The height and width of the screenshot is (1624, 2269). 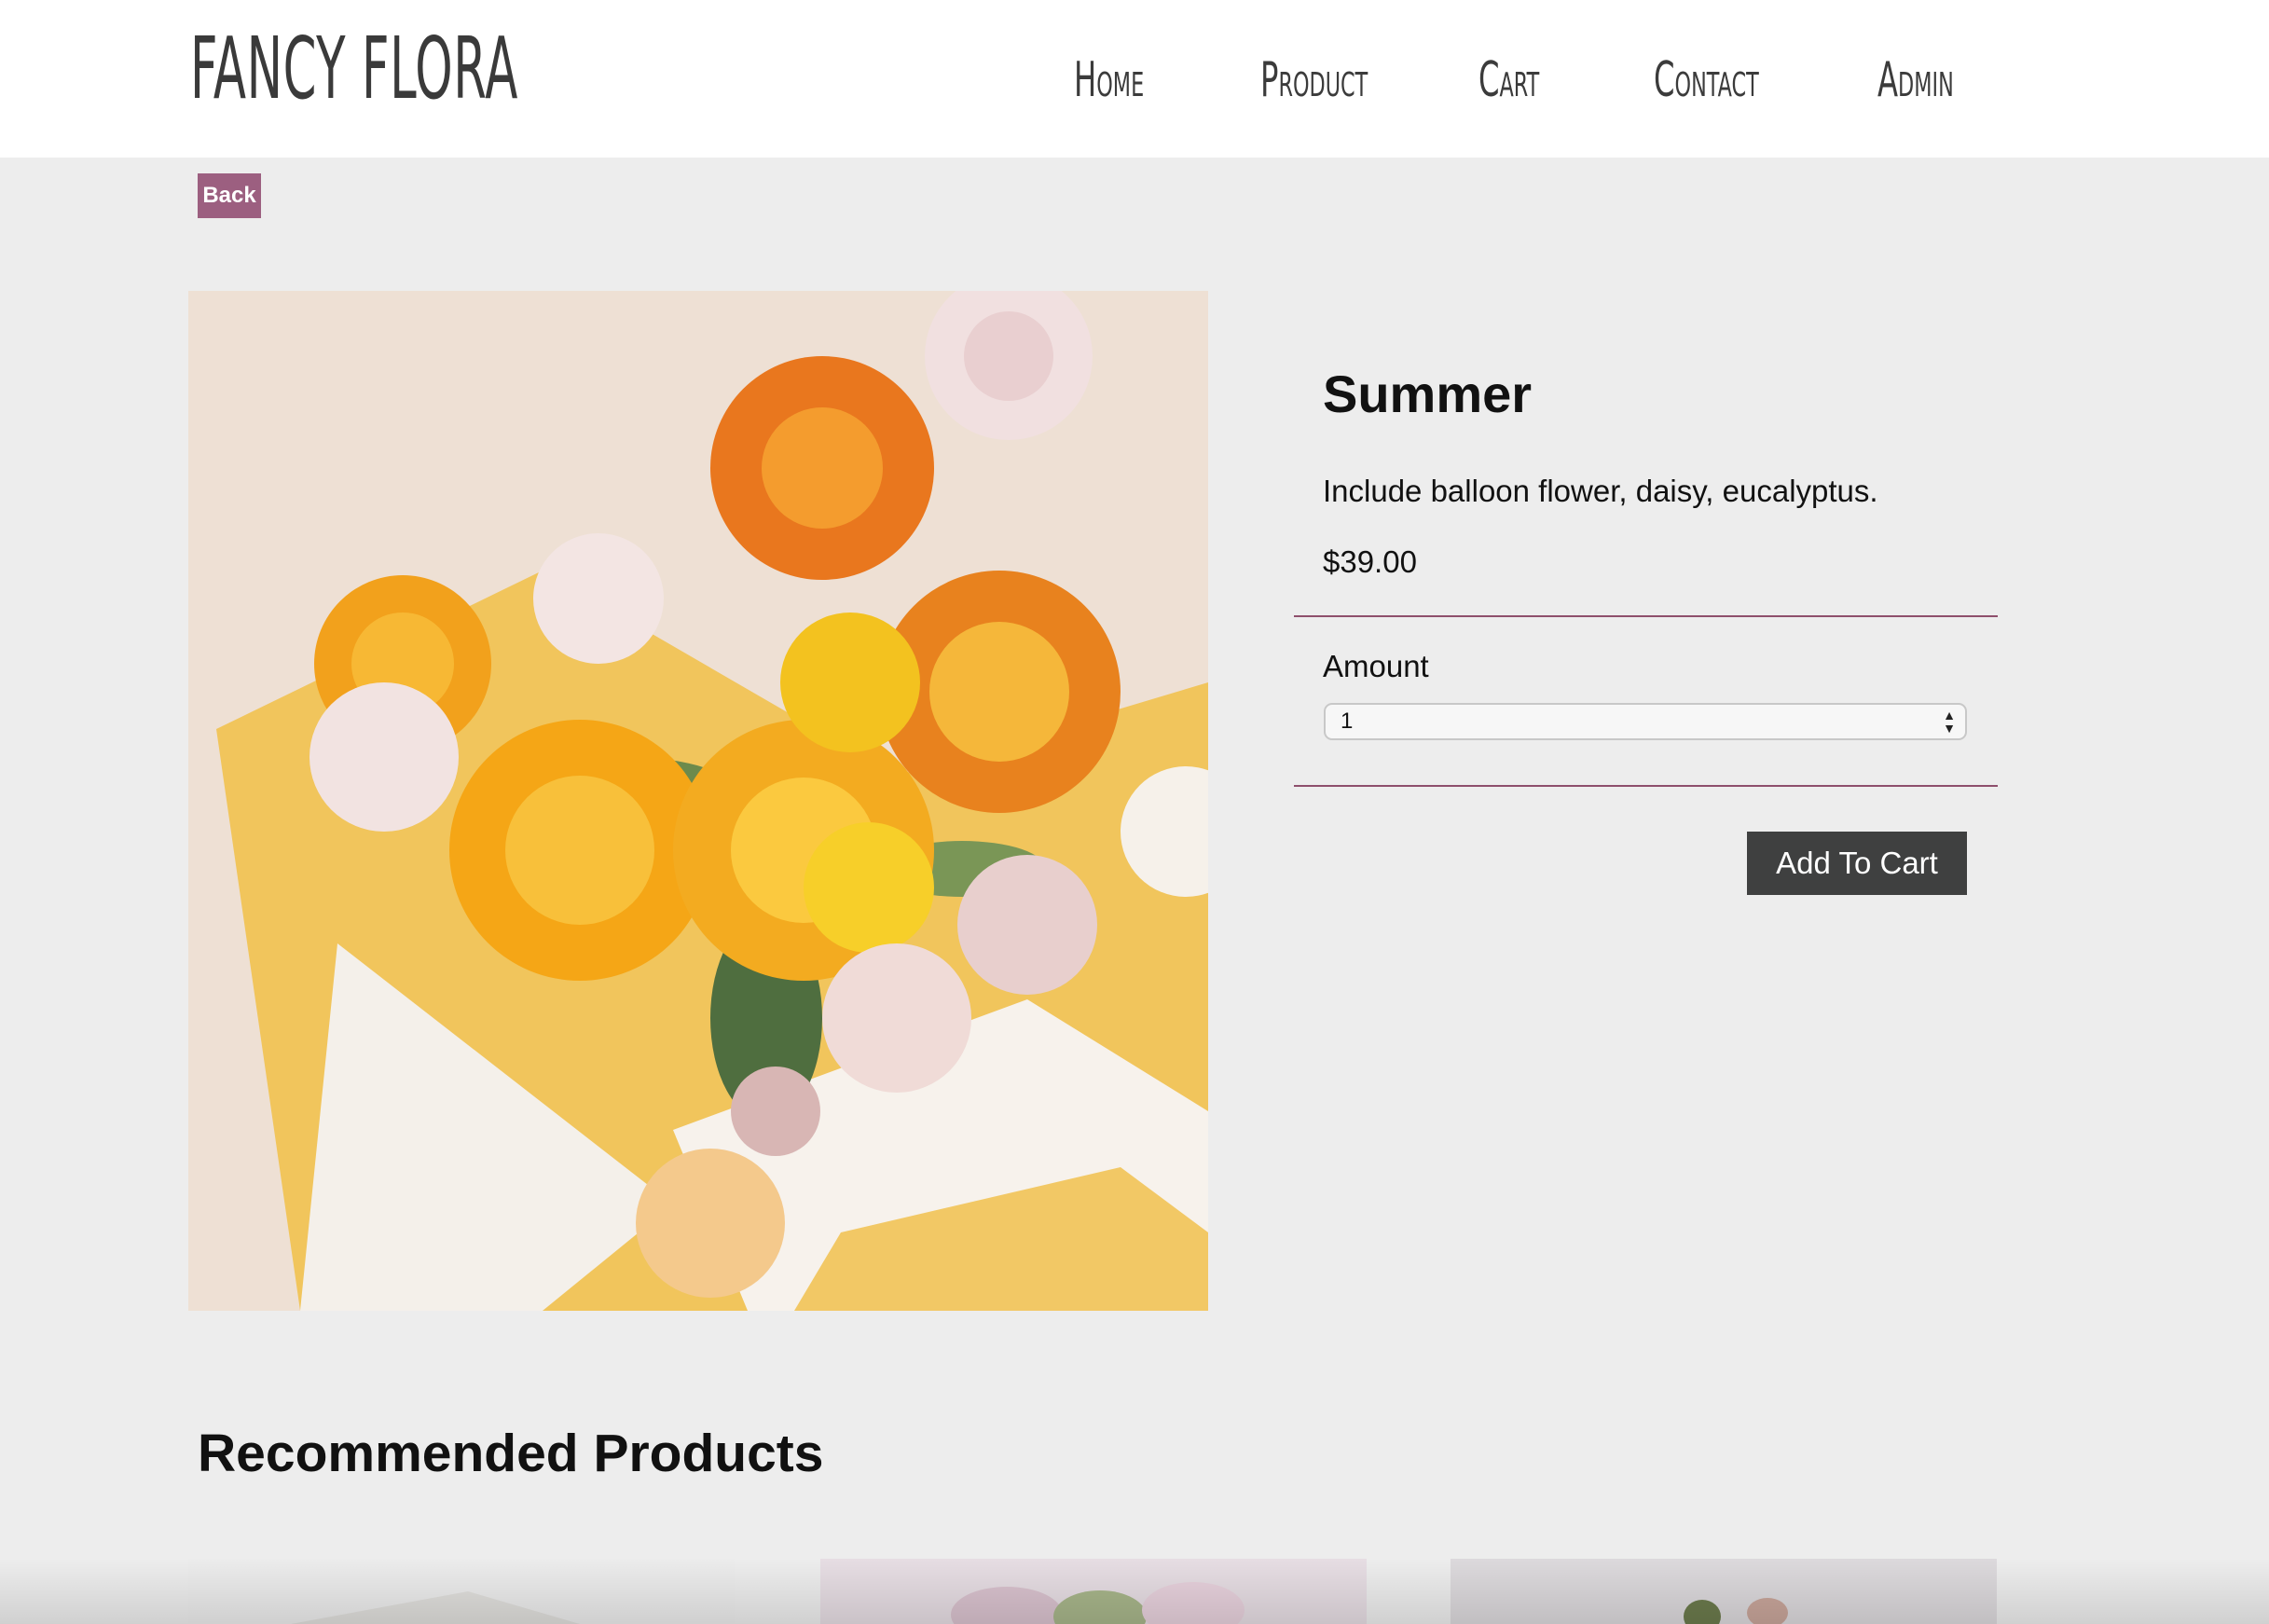 I want to click on divider-bottom, so click(x=1646, y=786).